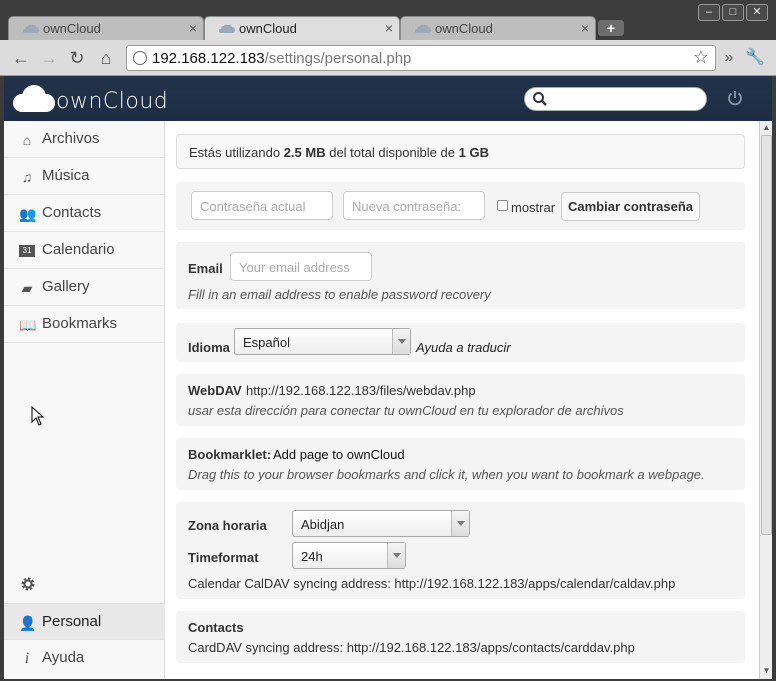 The image size is (776, 681). Describe the element at coordinates (502, 205) in the screenshot. I see `show-password-checkbox` at that location.